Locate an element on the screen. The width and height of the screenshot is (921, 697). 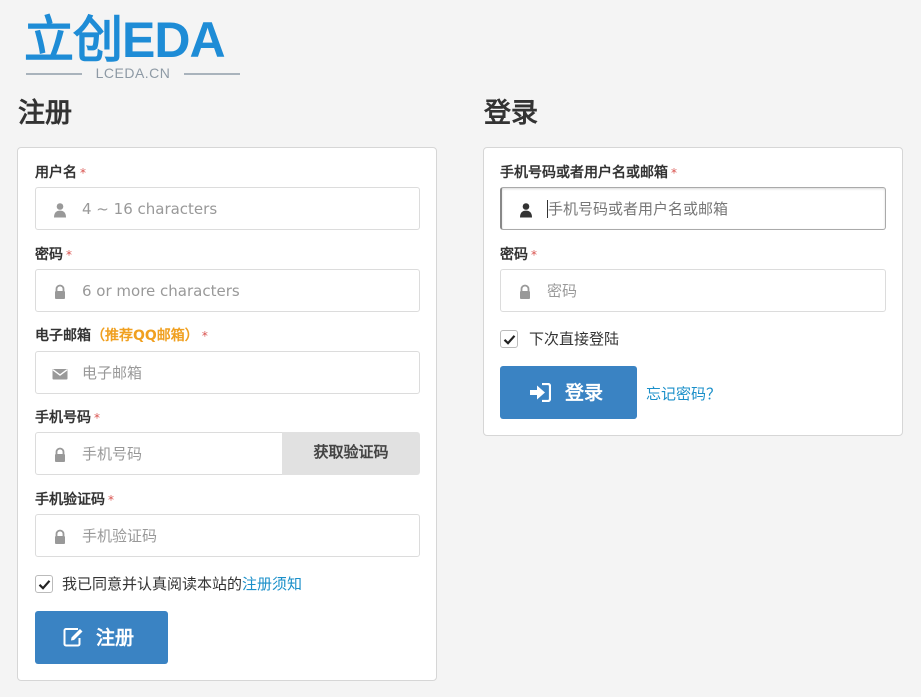
account-placeholder: 手机号码或者用户名或邮箱 is located at coordinates (638, 209).